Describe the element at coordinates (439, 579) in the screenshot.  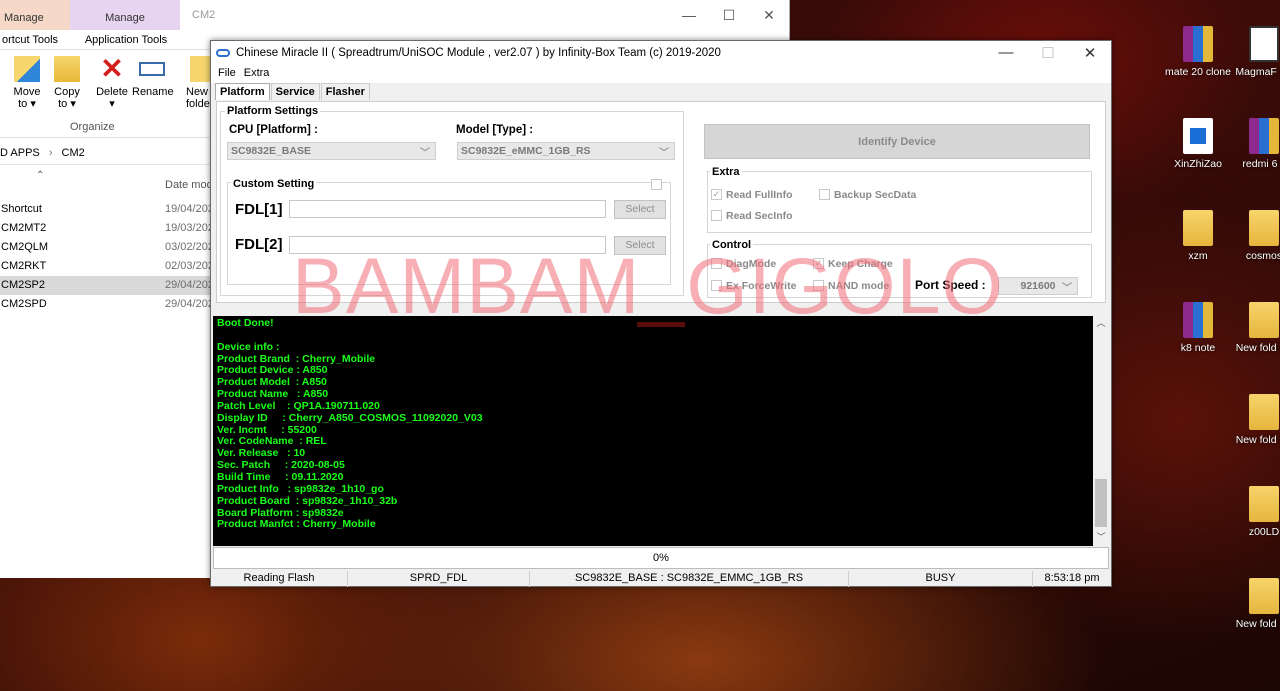
I see `status-fdl: SPRD_FDL` at that location.